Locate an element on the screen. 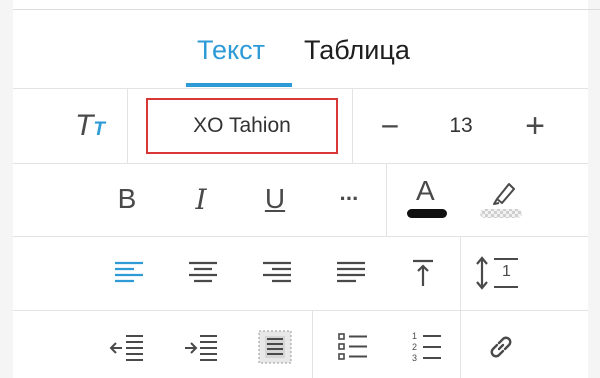  underline-icon: U is located at coordinates (275, 198).